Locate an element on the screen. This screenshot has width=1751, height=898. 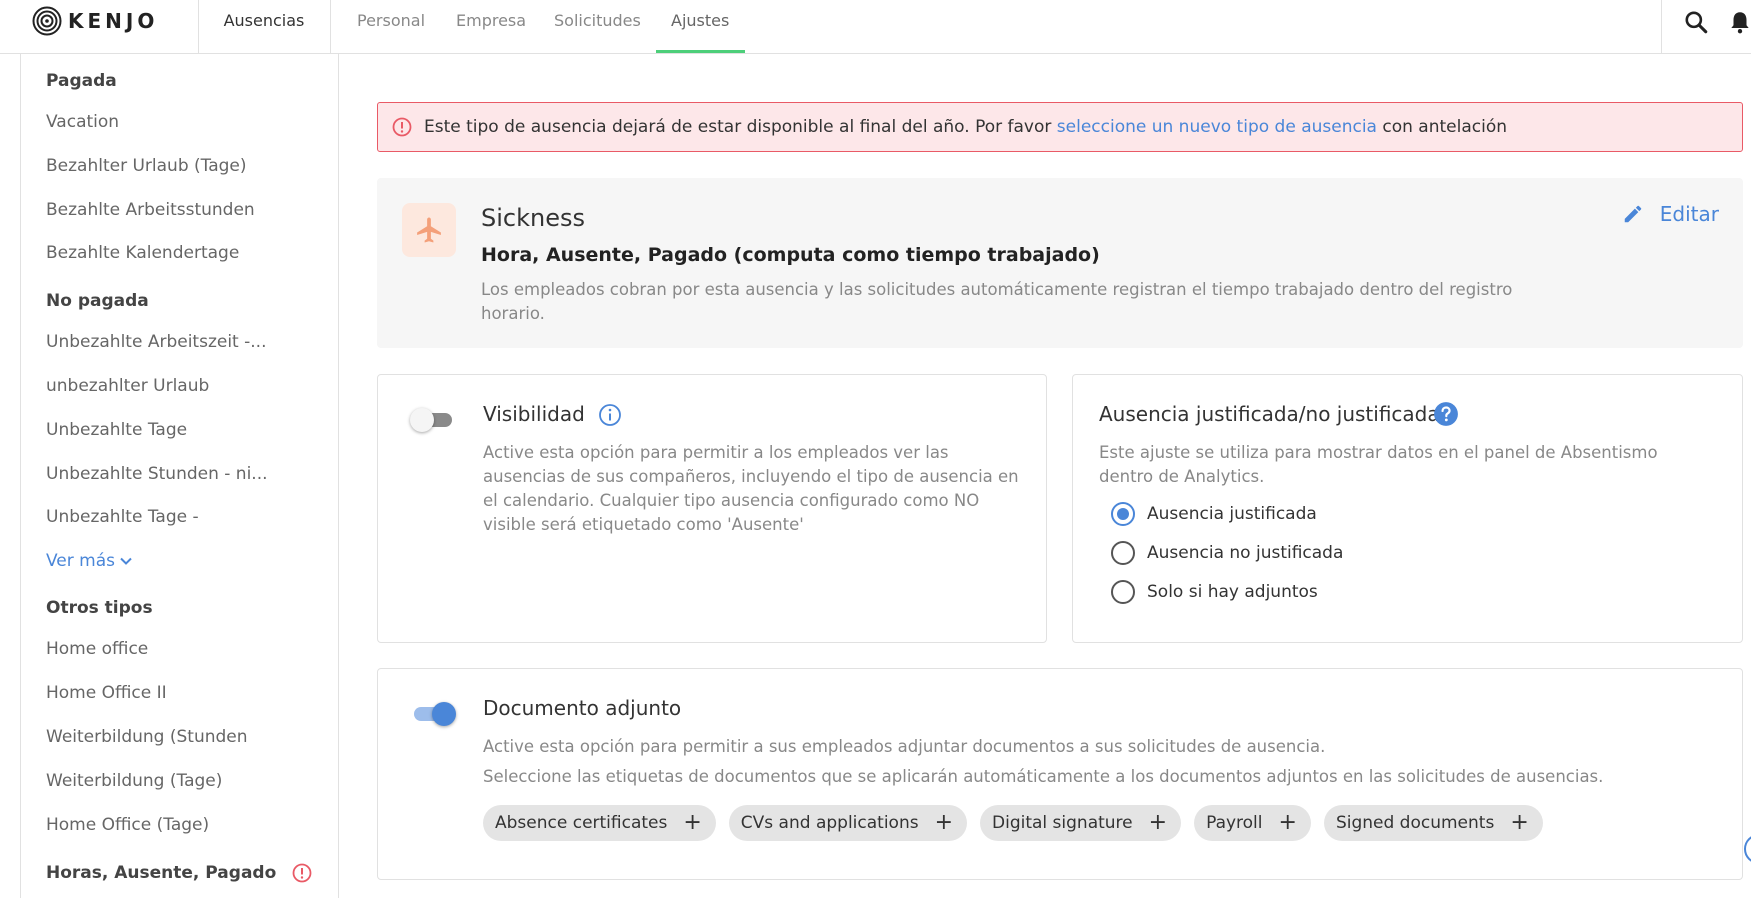
tab-empresa: Empresa is located at coordinates (491, 21).